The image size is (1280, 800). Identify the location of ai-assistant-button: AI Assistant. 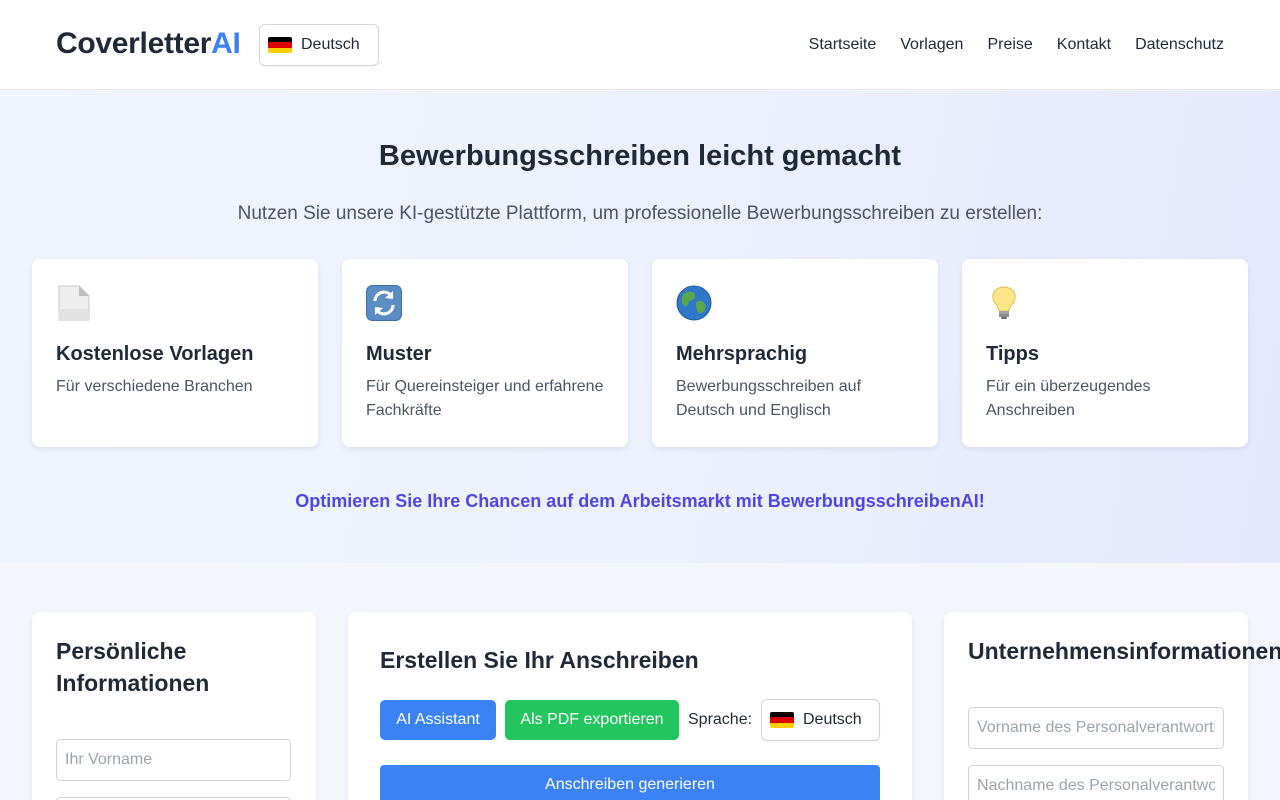
(438, 720).